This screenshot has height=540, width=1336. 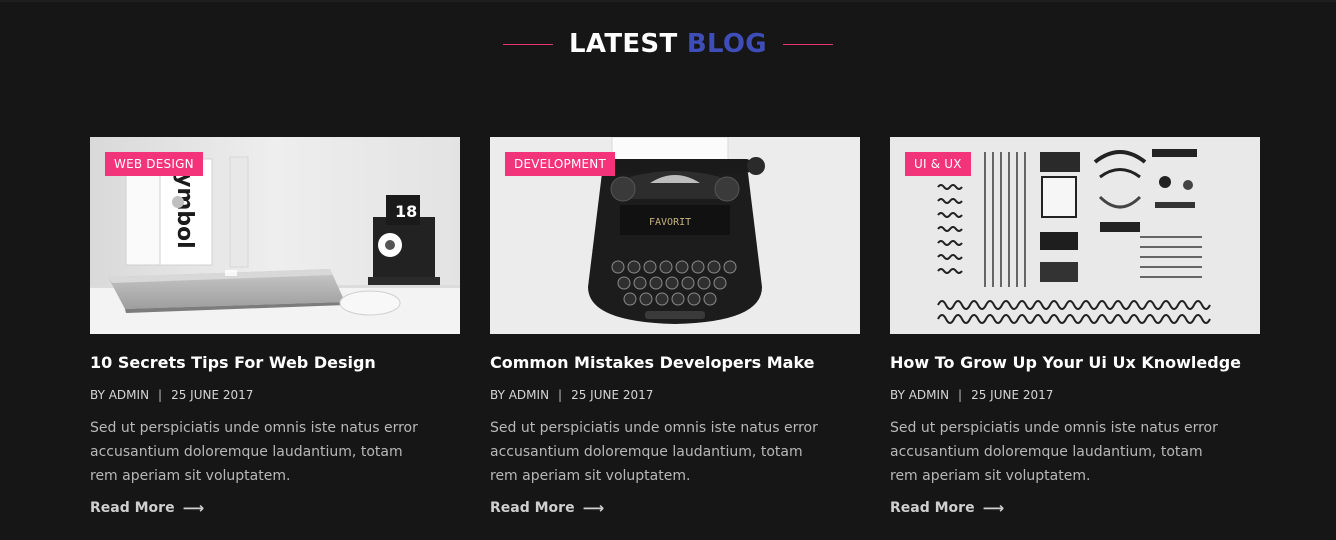 I want to click on category-badge: DEVELOPMENT, so click(x=560, y=164).